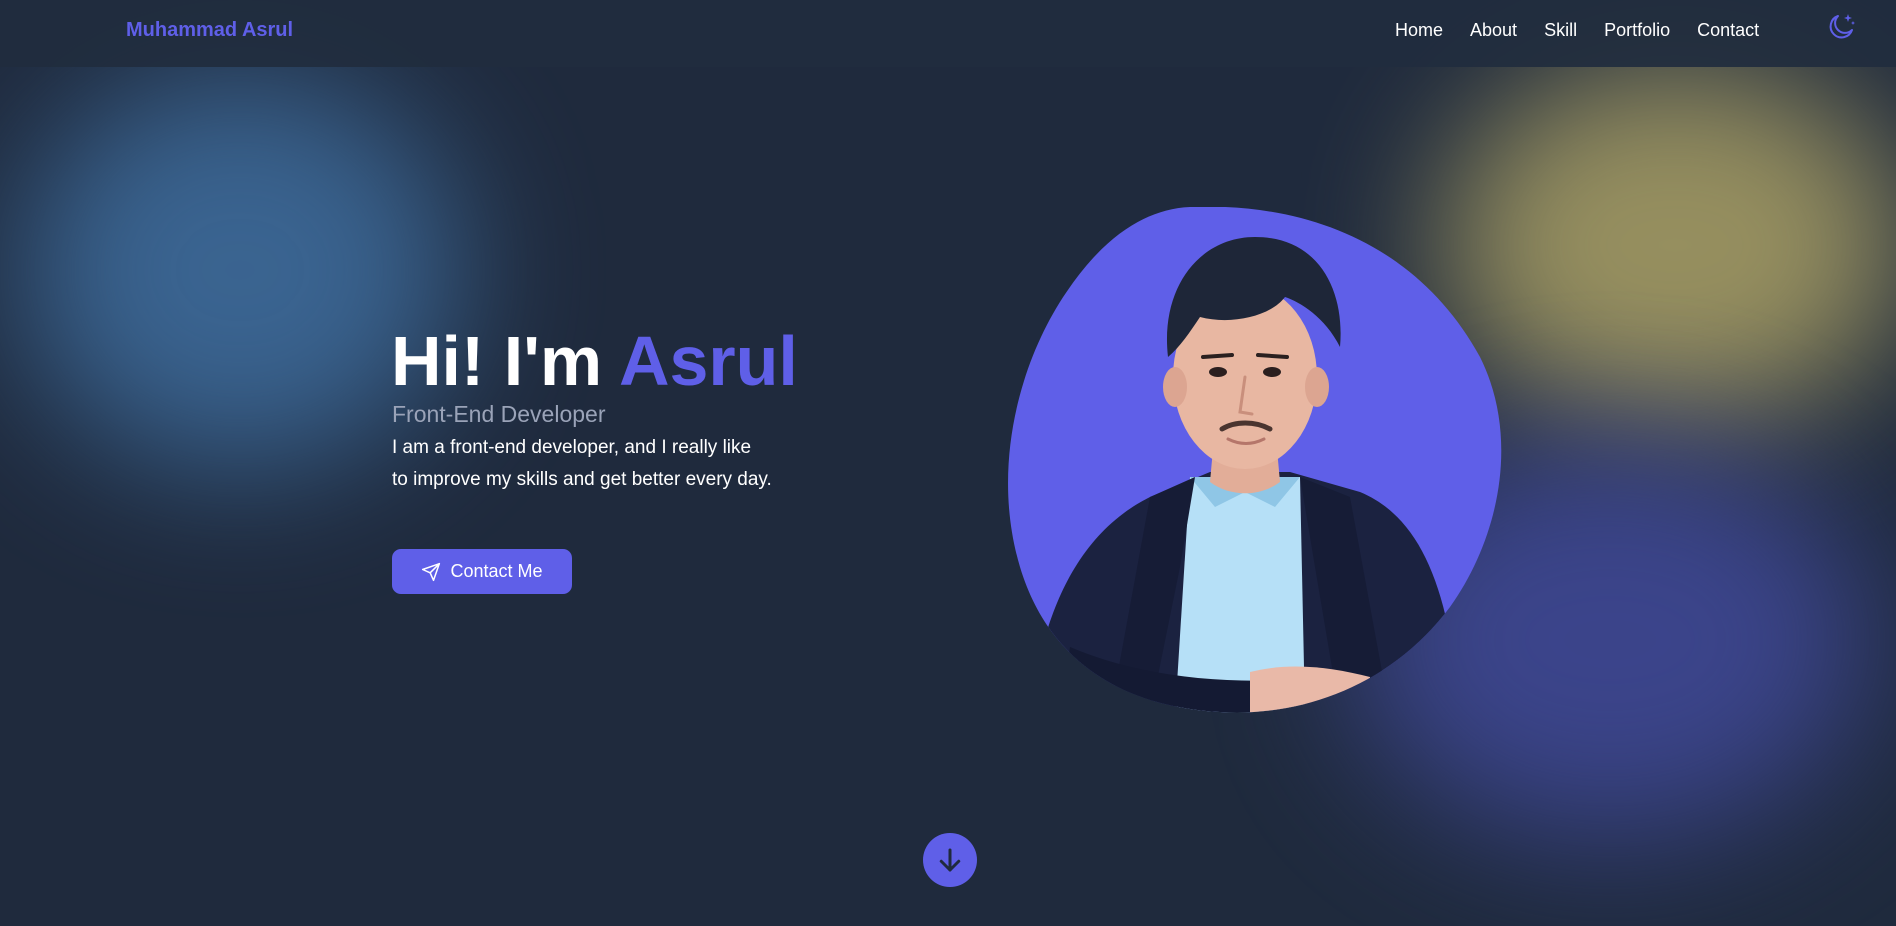 This screenshot has width=1896, height=926. I want to click on theme-toggle-button, so click(1841, 27).